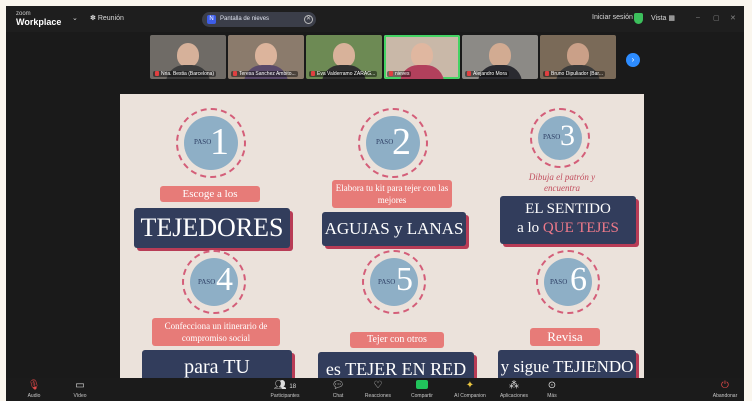  Describe the element at coordinates (612, 17) in the screenshot. I see `signin-link: Iniciar sesión` at that location.